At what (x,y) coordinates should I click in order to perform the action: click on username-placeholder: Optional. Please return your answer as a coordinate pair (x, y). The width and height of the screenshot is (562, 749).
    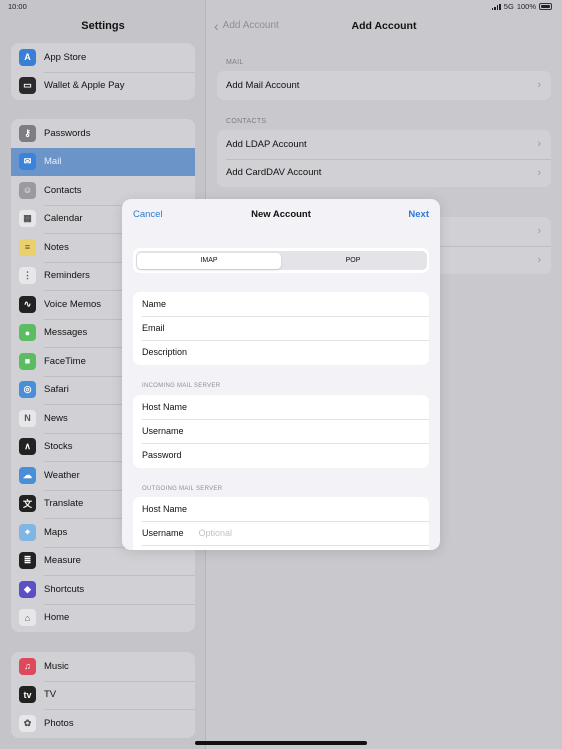
    Looking at the image, I should click on (215, 533).